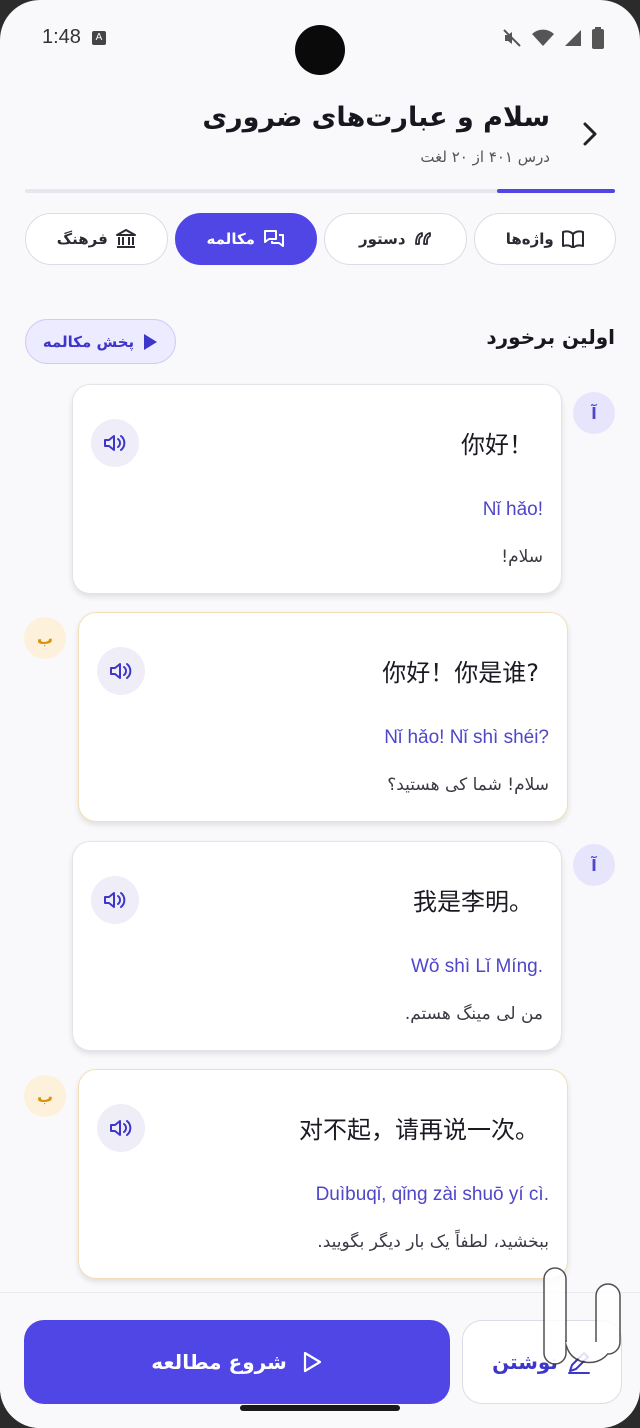 The image size is (640, 1428). Describe the element at coordinates (522, 557) in the screenshot. I see `translation-text: سلام!` at that location.